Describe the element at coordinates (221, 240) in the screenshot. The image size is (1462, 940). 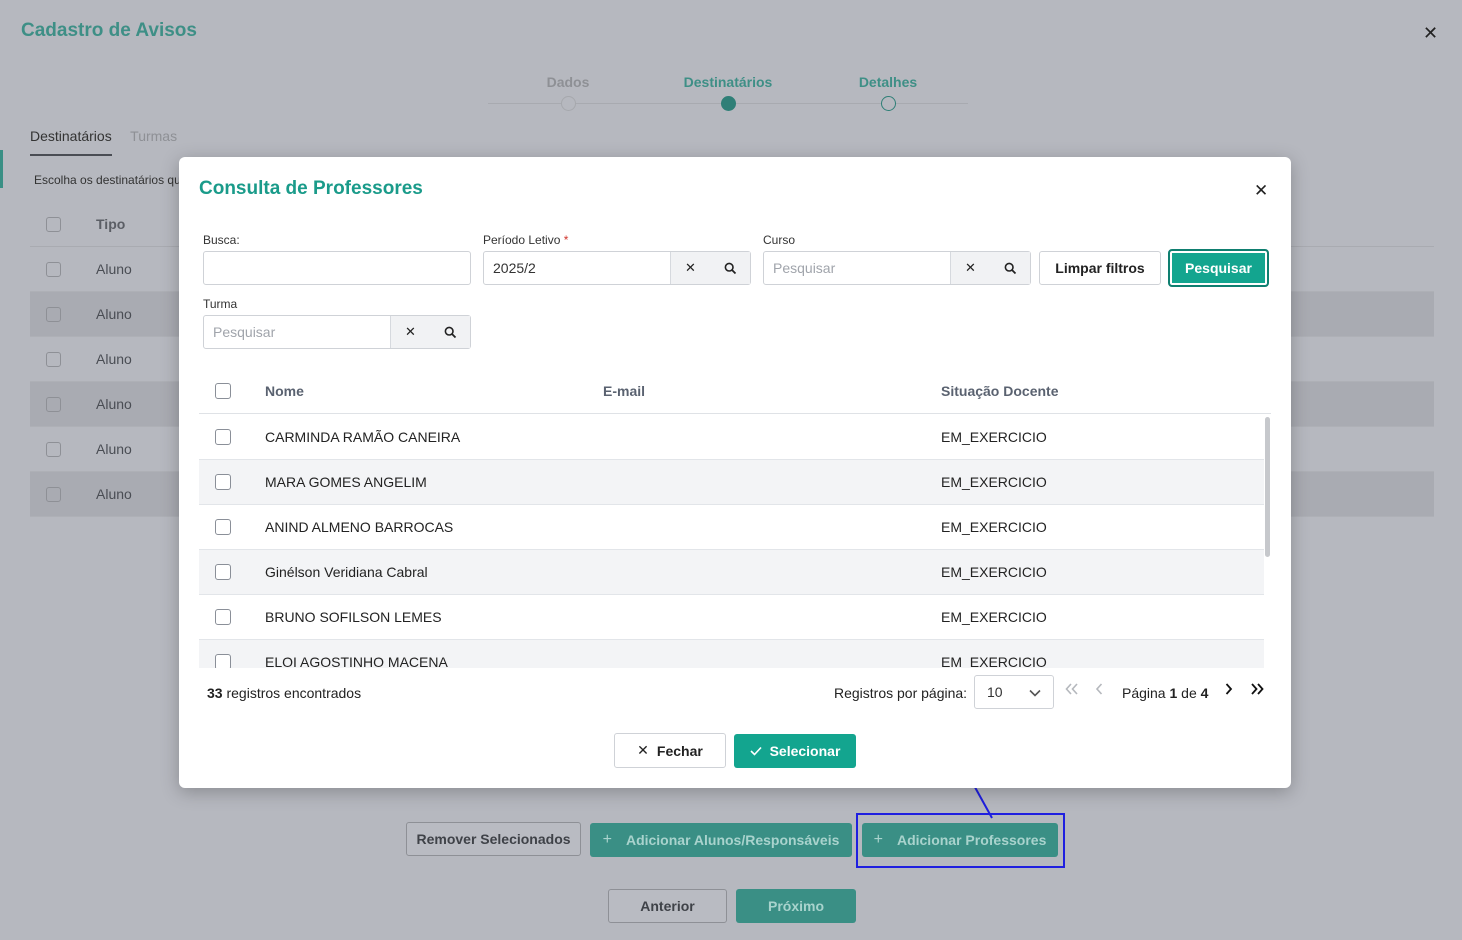
I see `busca-label: Busca:` at that location.